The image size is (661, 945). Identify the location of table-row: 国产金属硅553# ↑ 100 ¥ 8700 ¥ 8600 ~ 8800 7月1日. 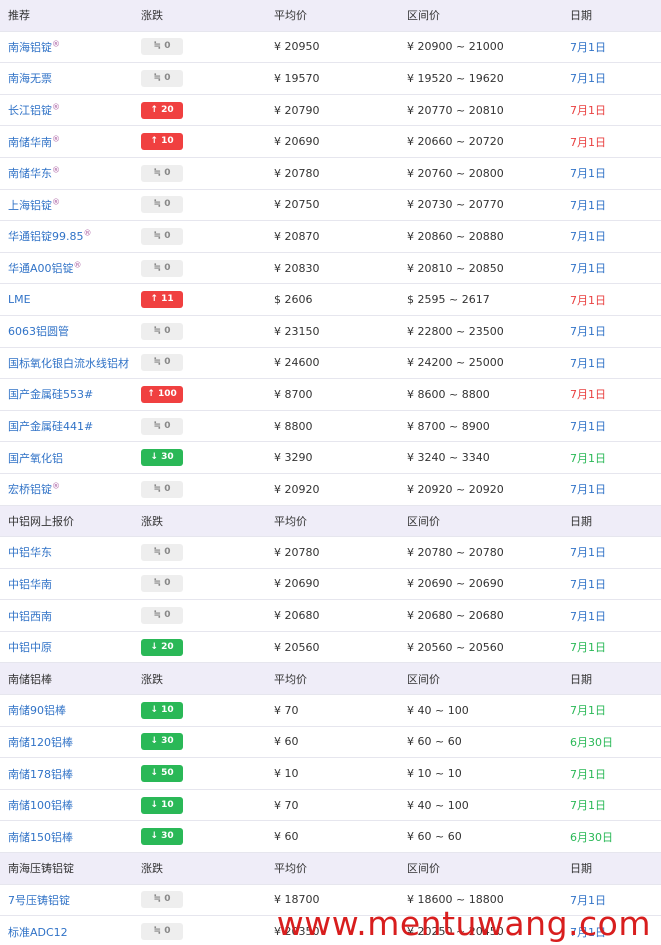
(330, 395).